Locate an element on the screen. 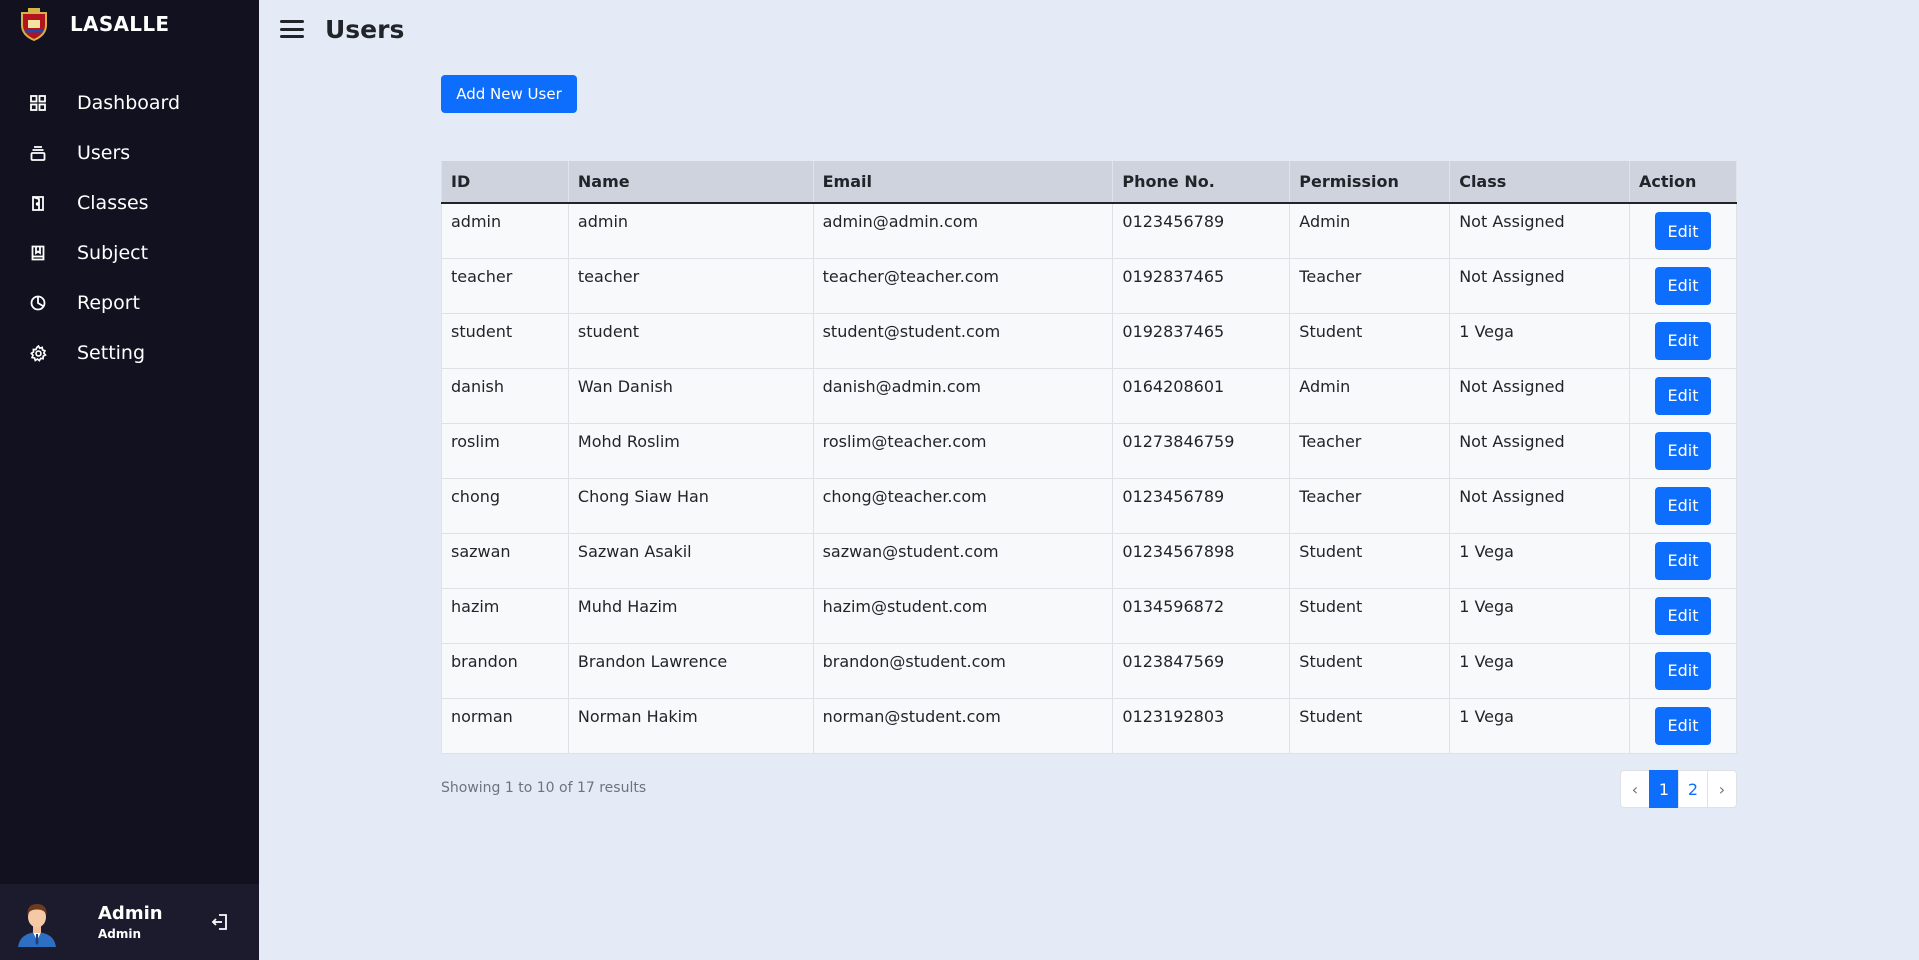 The image size is (1919, 960). cell-phone: 01273846759 is located at coordinates (1201, 451).